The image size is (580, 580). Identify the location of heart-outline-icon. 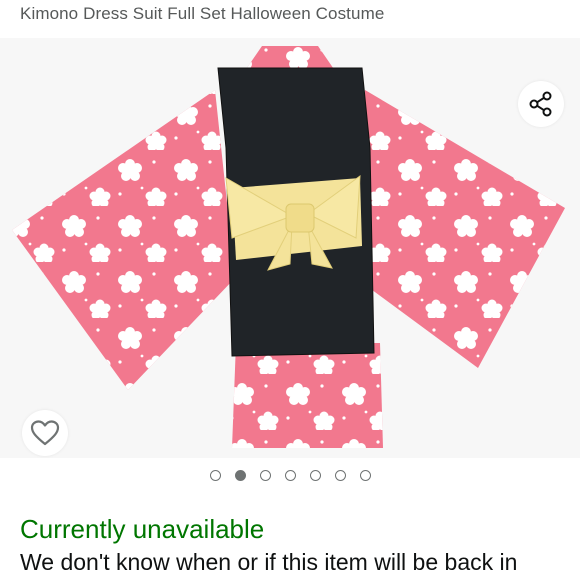
(45, 433).